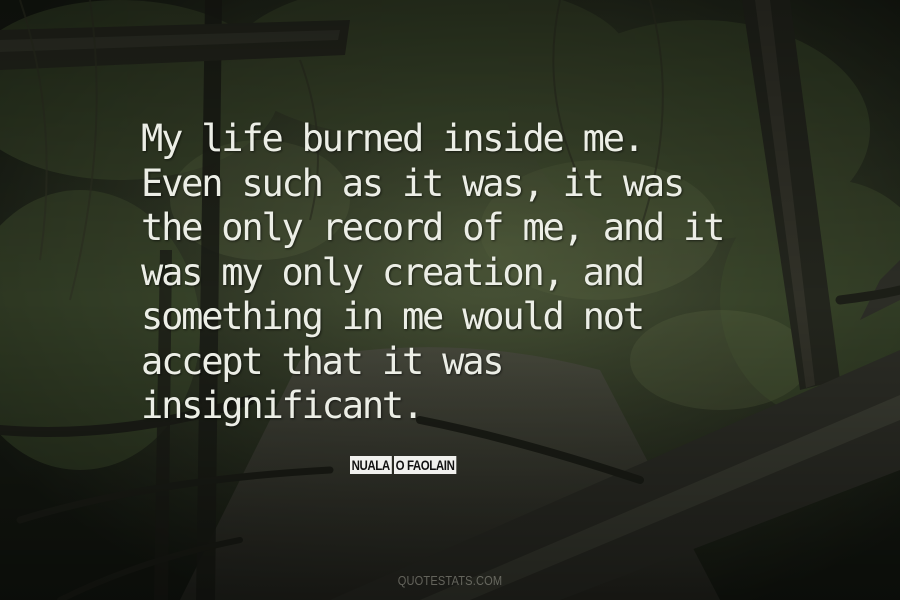 This screenshot has height=600, width=900. I want to click on author-label: NUALA O FAOLAIN, so click(409, 465).